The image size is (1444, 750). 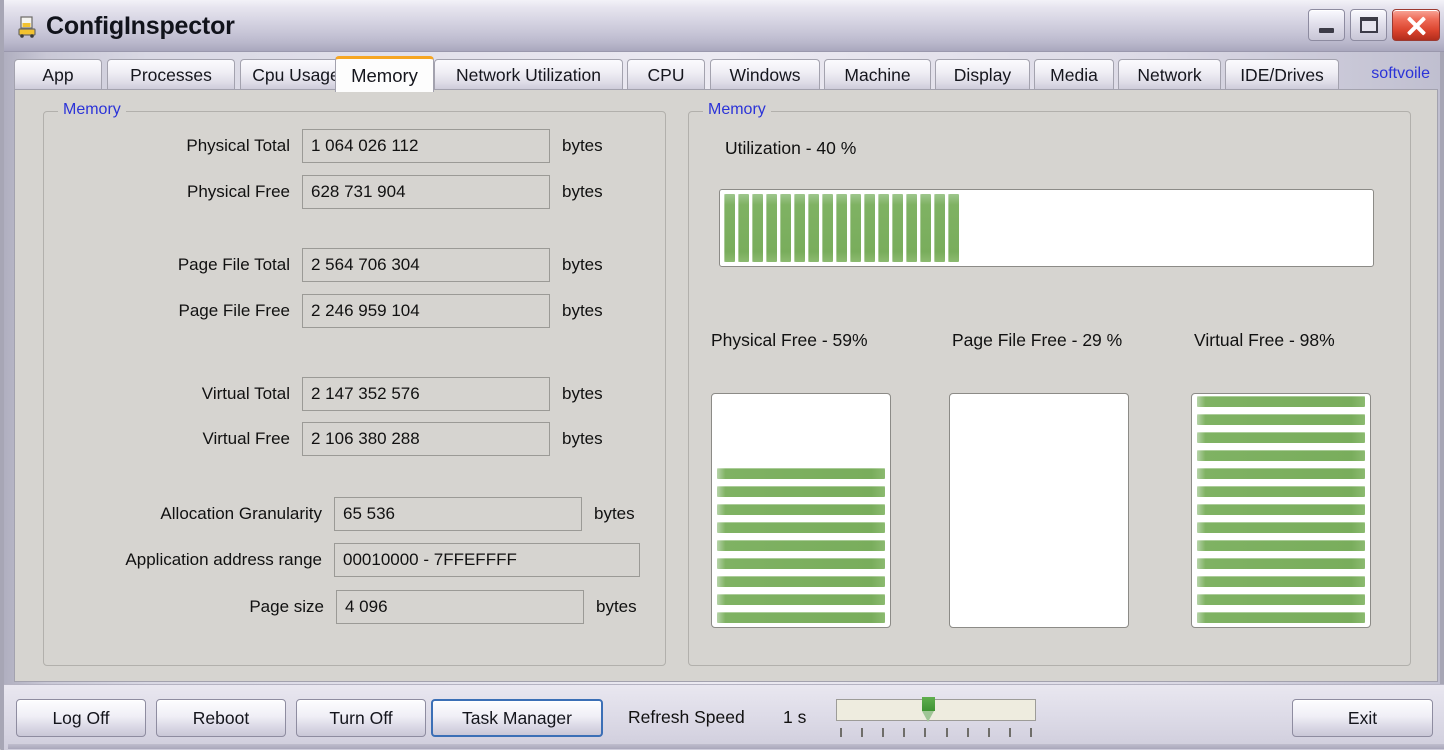 I want to click on tab-app: App, so click(x=58, y=74).